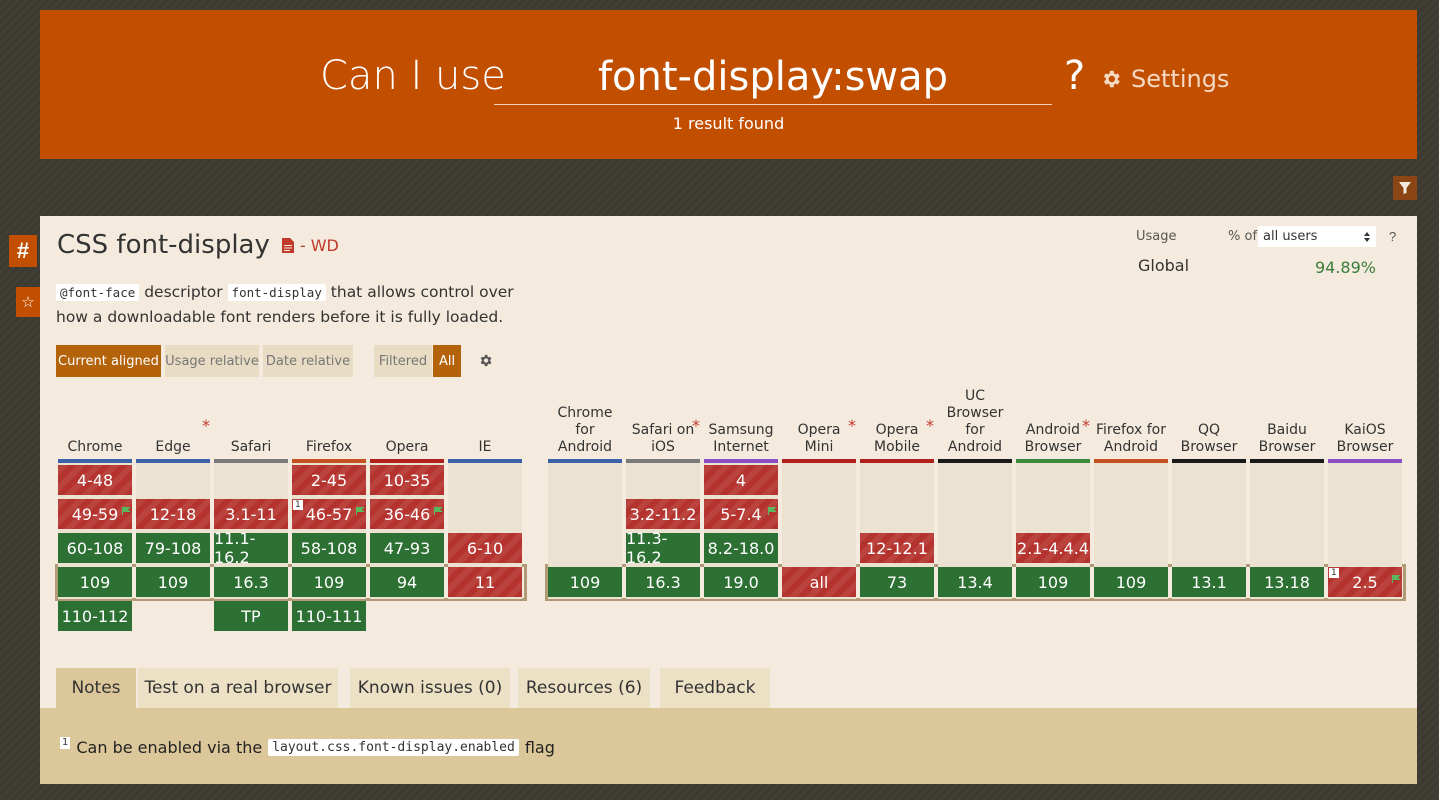  Describe the element at coordinates (741, 548) in the screenshot. I see `support-cell-samsung-internet: 8.2-18.0` at that location.